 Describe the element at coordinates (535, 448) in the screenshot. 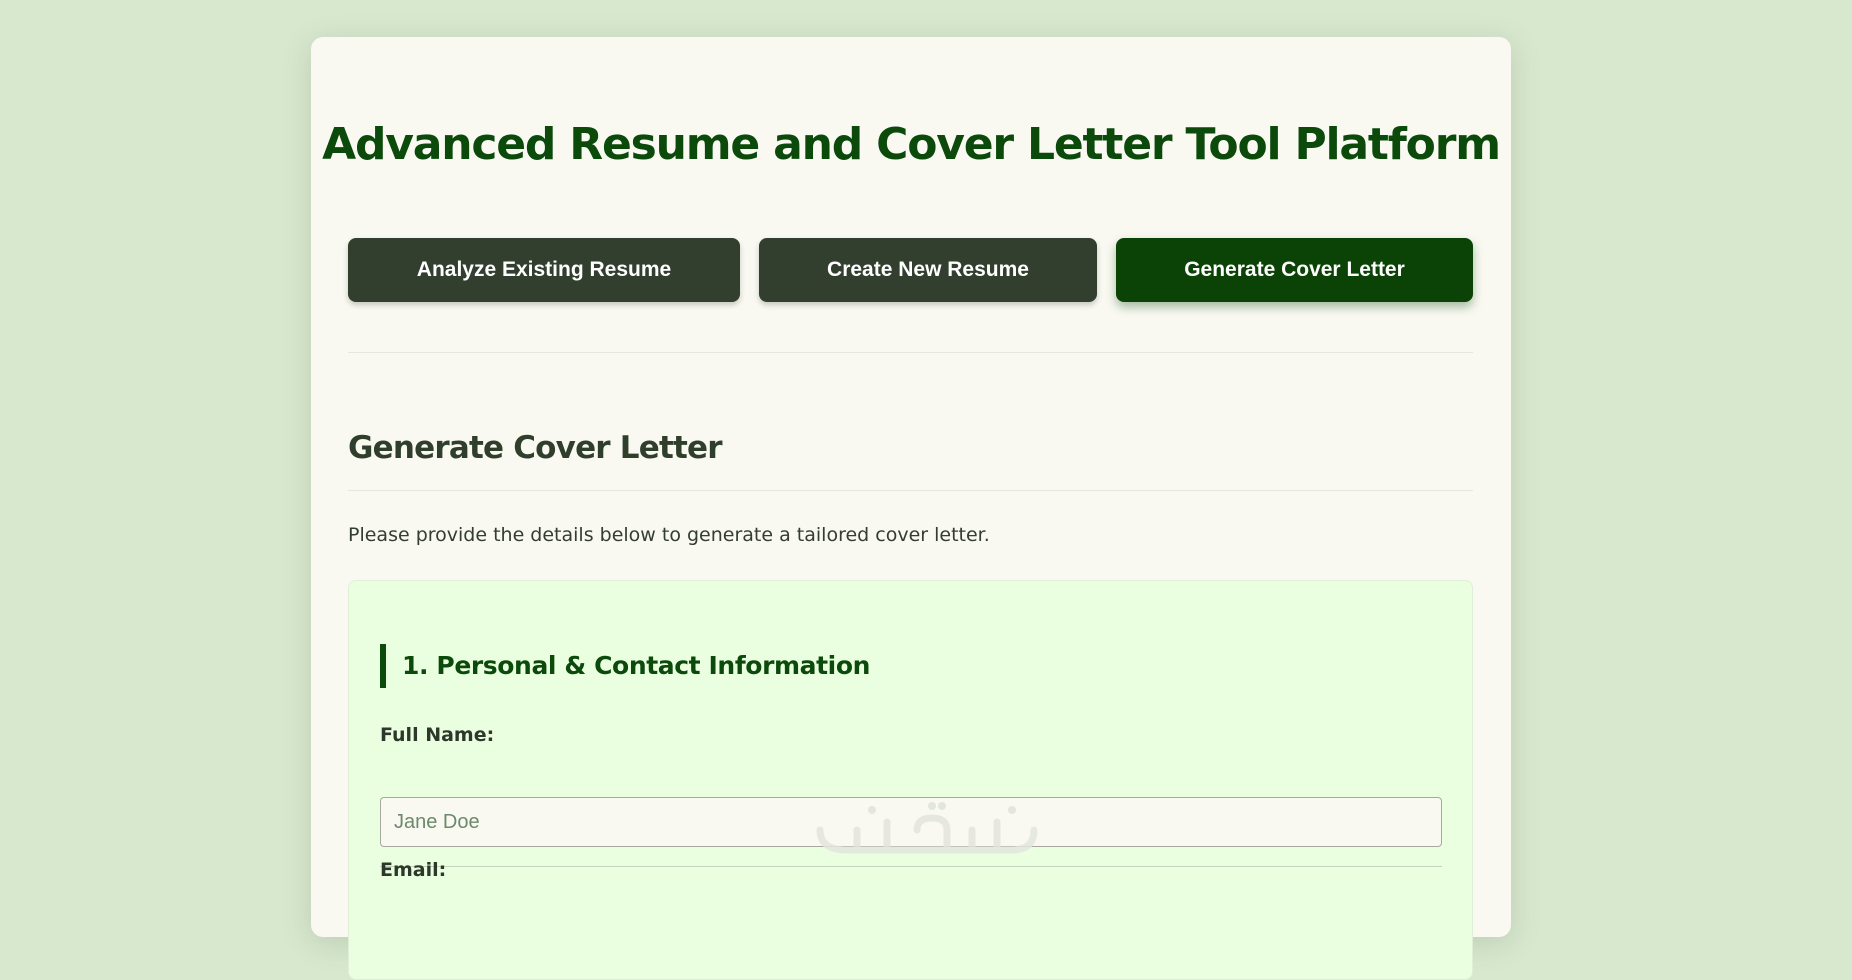

I see `section-title: Generate Cover Letter` at that location.